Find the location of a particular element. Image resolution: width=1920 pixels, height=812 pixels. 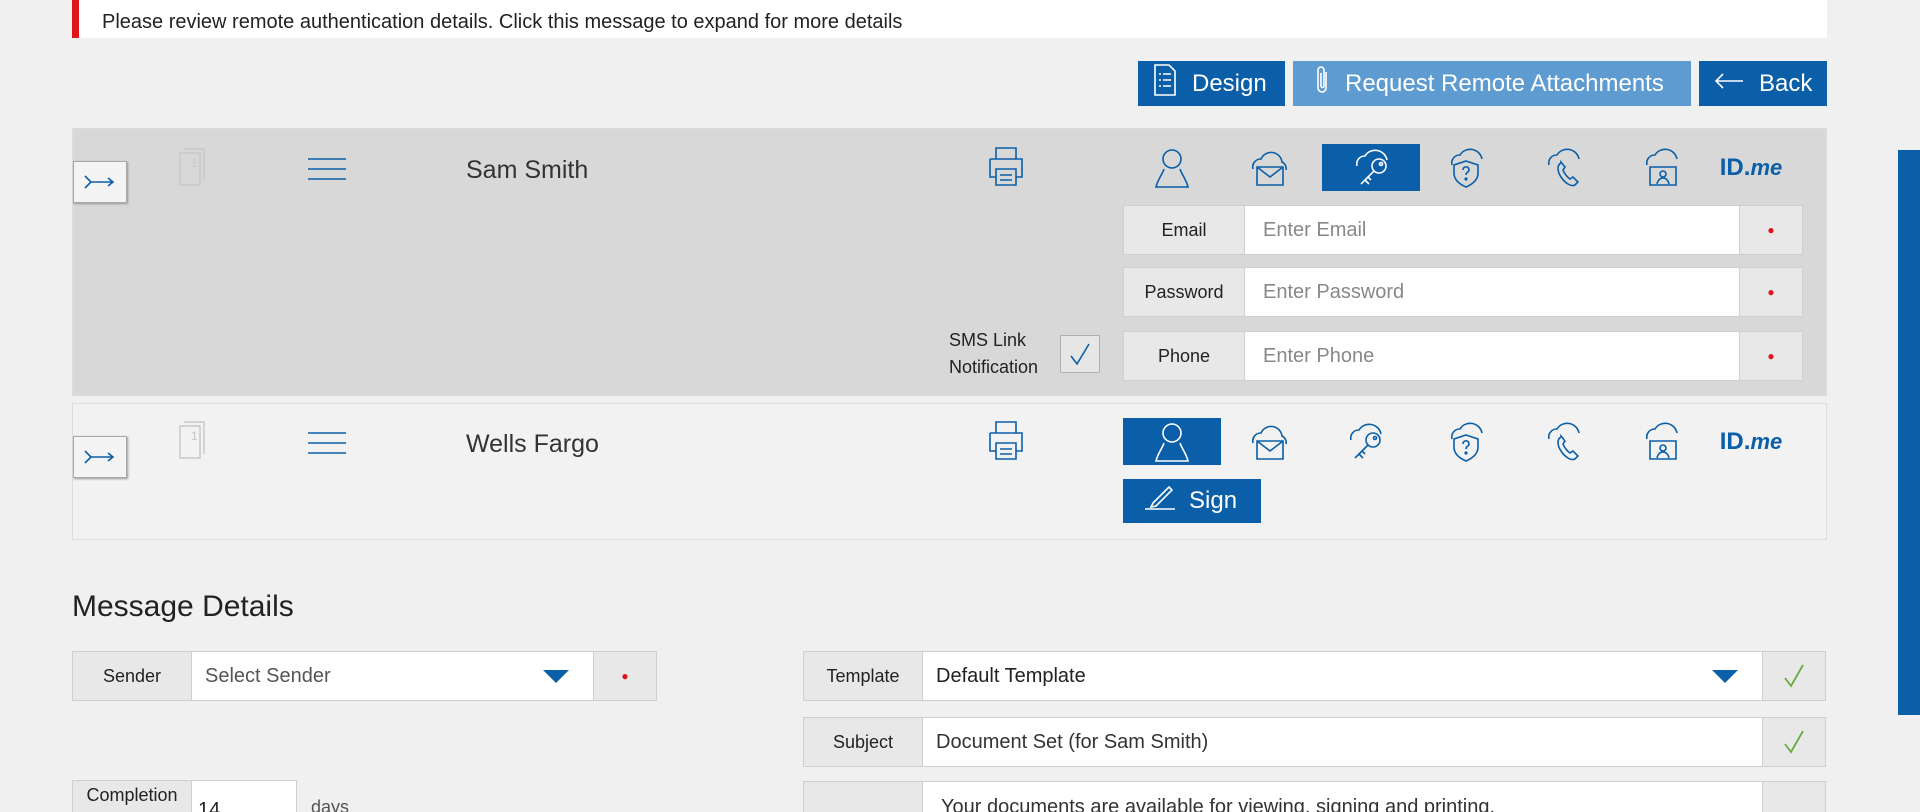

back-label: Back is located at coordinates (1786, 83).